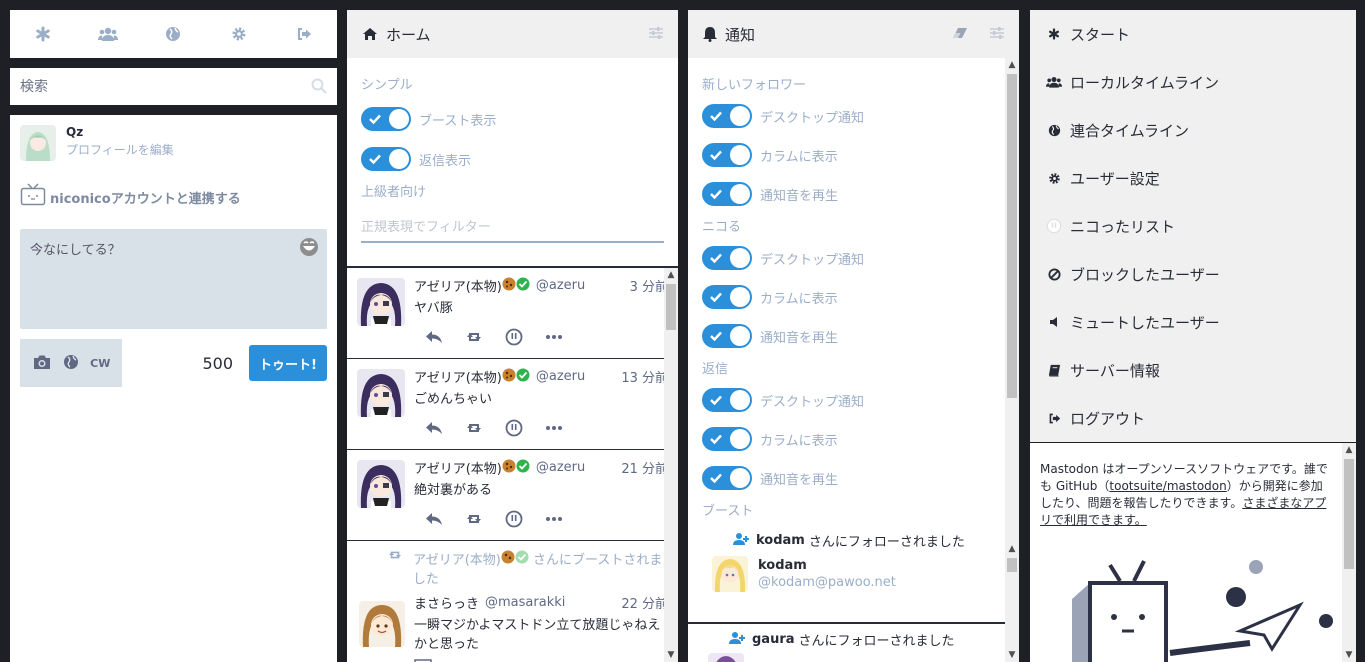 This screenshot has width=1365, height=662. I want to click on menu-item-blocked-users: ブロックしたユーザー, so click(1193, 274).